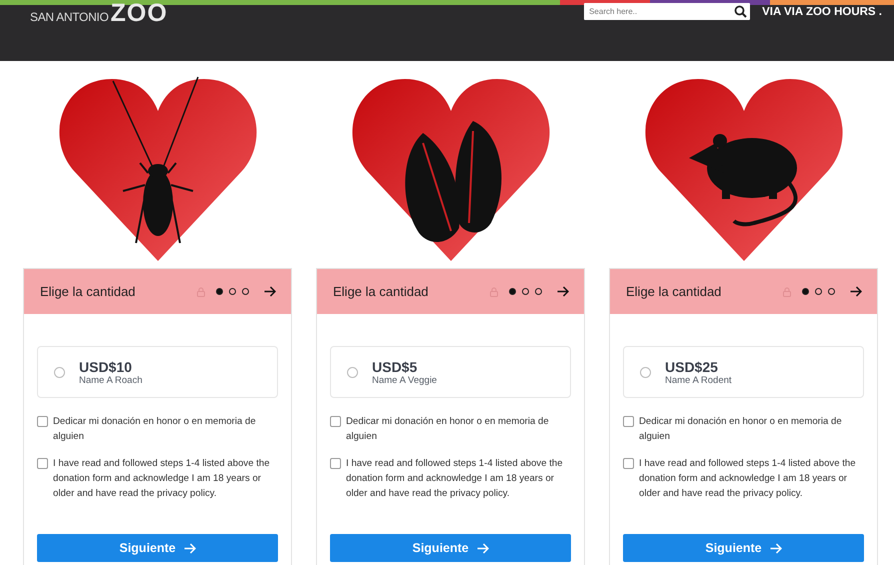  Describe the element at coordinates (743, 372) in the screenshot. I see `amount-option: USD$25 Name A Rodent` at that location.